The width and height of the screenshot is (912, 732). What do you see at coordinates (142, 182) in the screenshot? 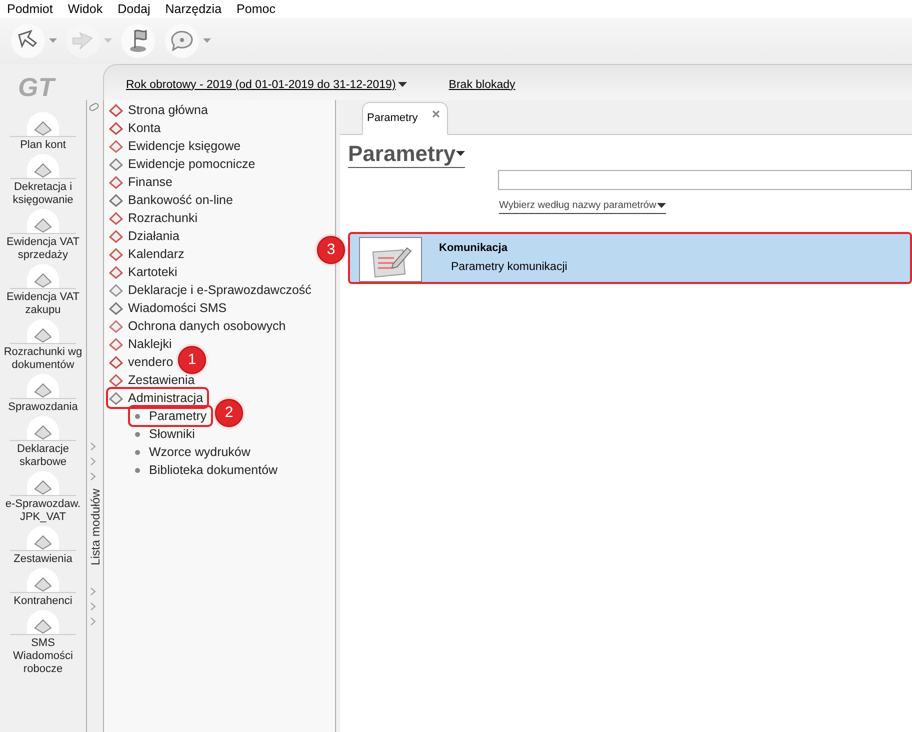
I see `tree-item: Finanse` at bounding box center [142, 182].